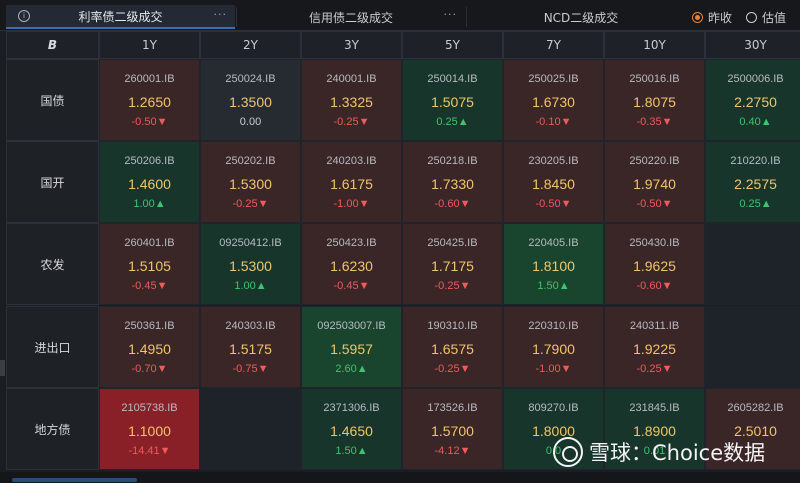  Describe the element at coordinates (149, 45) in the screenshot. I see `tenor-header: 1Y` at that location.